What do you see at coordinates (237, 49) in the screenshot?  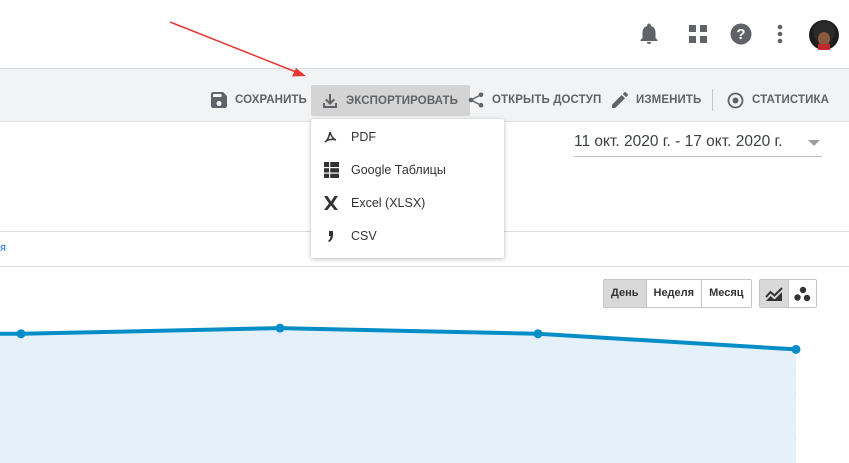 I see `annotation-arrow` at bounding box center [237, 49].